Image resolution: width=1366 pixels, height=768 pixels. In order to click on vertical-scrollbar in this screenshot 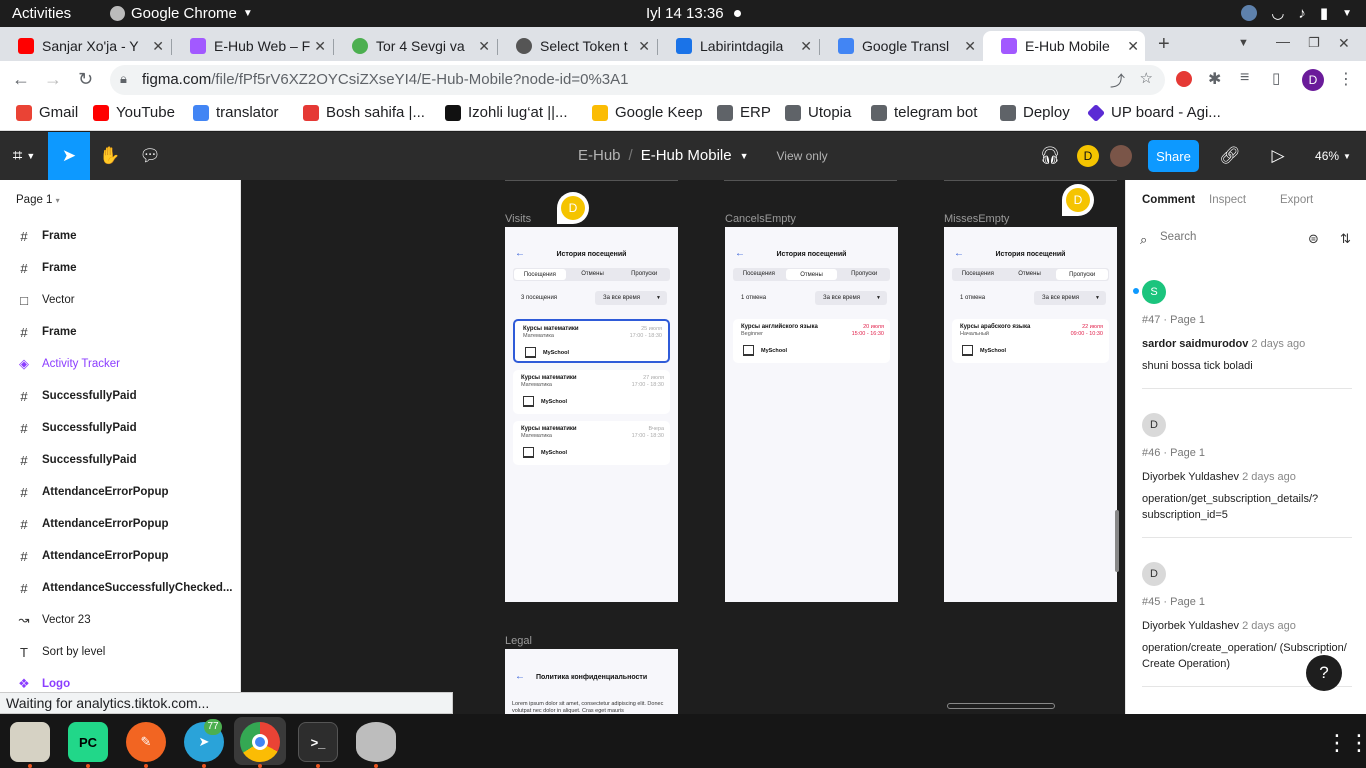, I will do `click(1117, 541)`.